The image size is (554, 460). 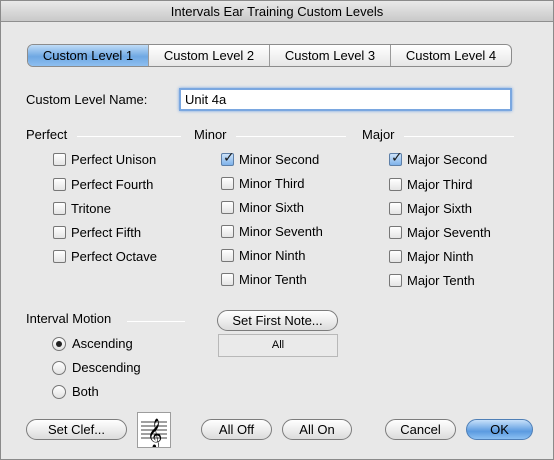 I want to click on window-title: Intervals Ear Training Custom Levels, so click(x=277, y=11).